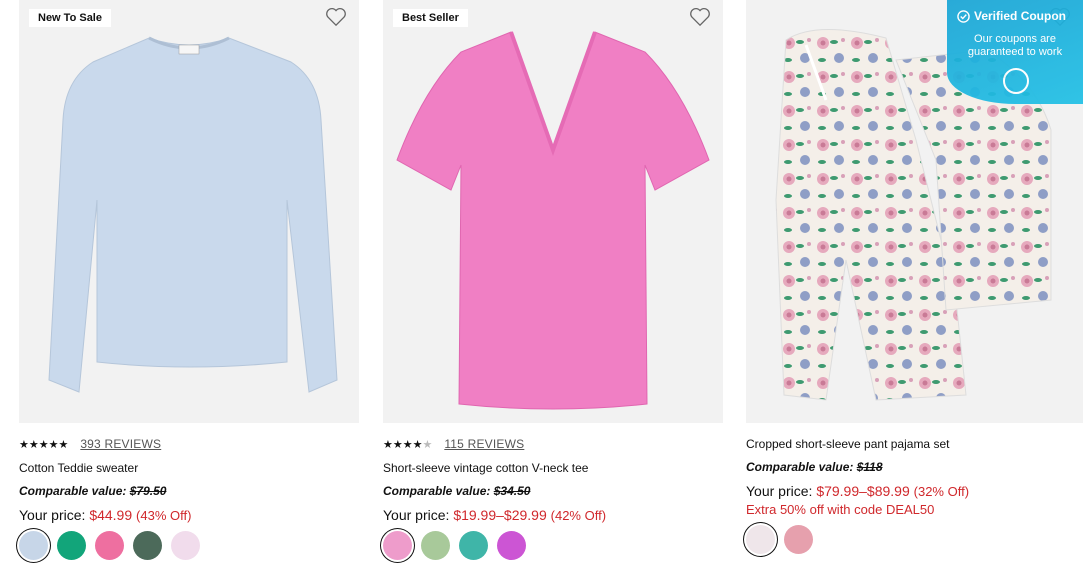 The height and width of the screenshot is (569, 1083). I want to click on comparable-value: Comparable value: $79.50, so click(92, 491).